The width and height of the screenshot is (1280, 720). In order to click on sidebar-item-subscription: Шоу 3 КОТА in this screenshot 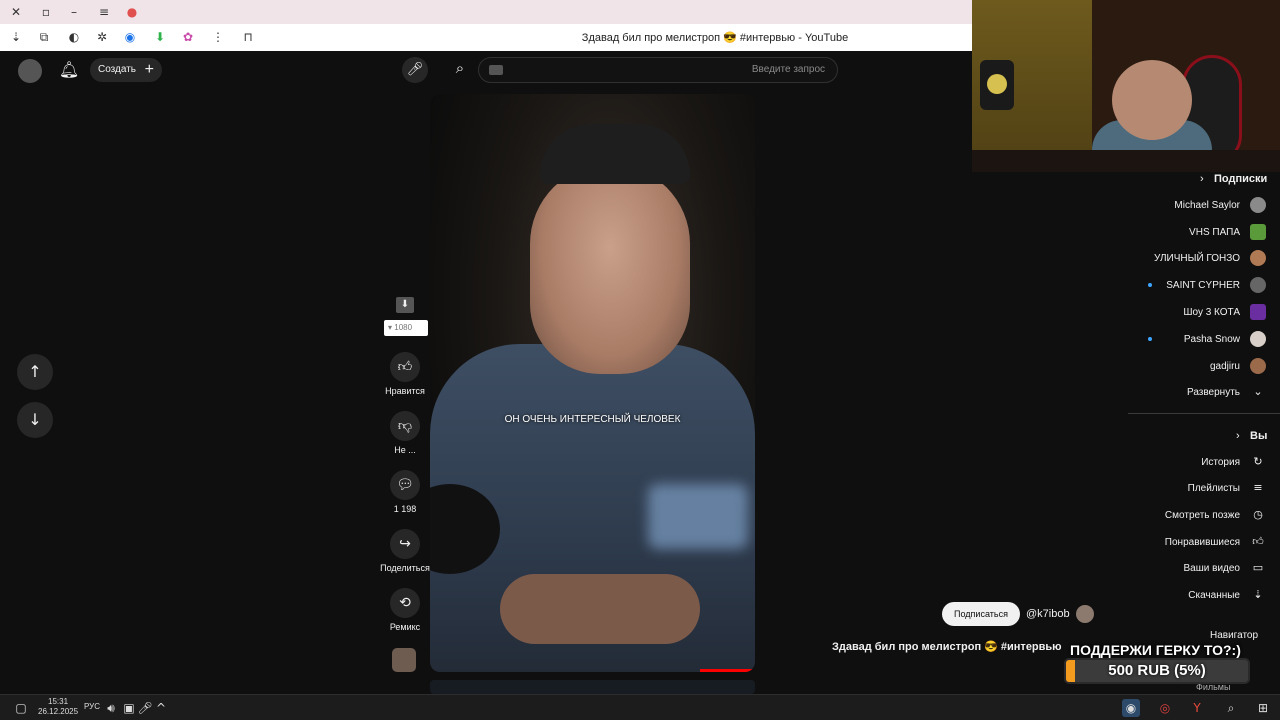, I will do `click(1224, 312)`.